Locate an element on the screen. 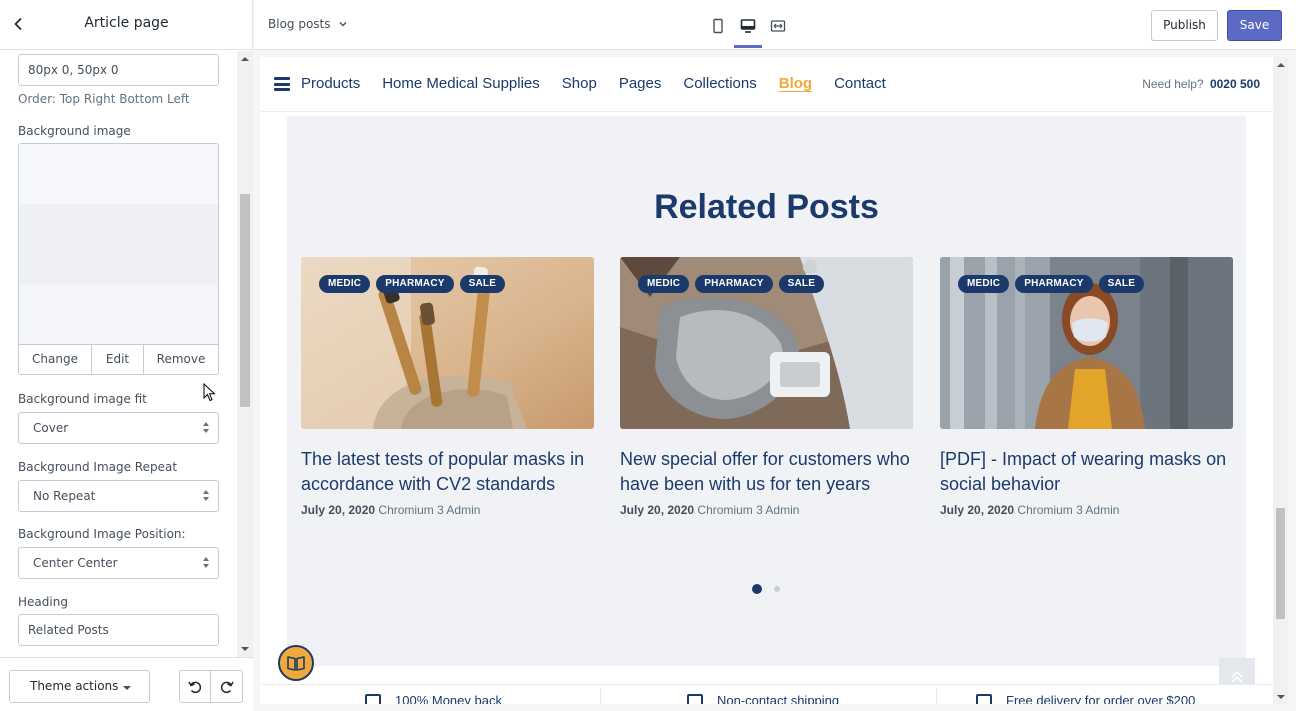 The height and width of the screenshot is (711, 1296). undo-redo-group is located at coordinates (211, 686).